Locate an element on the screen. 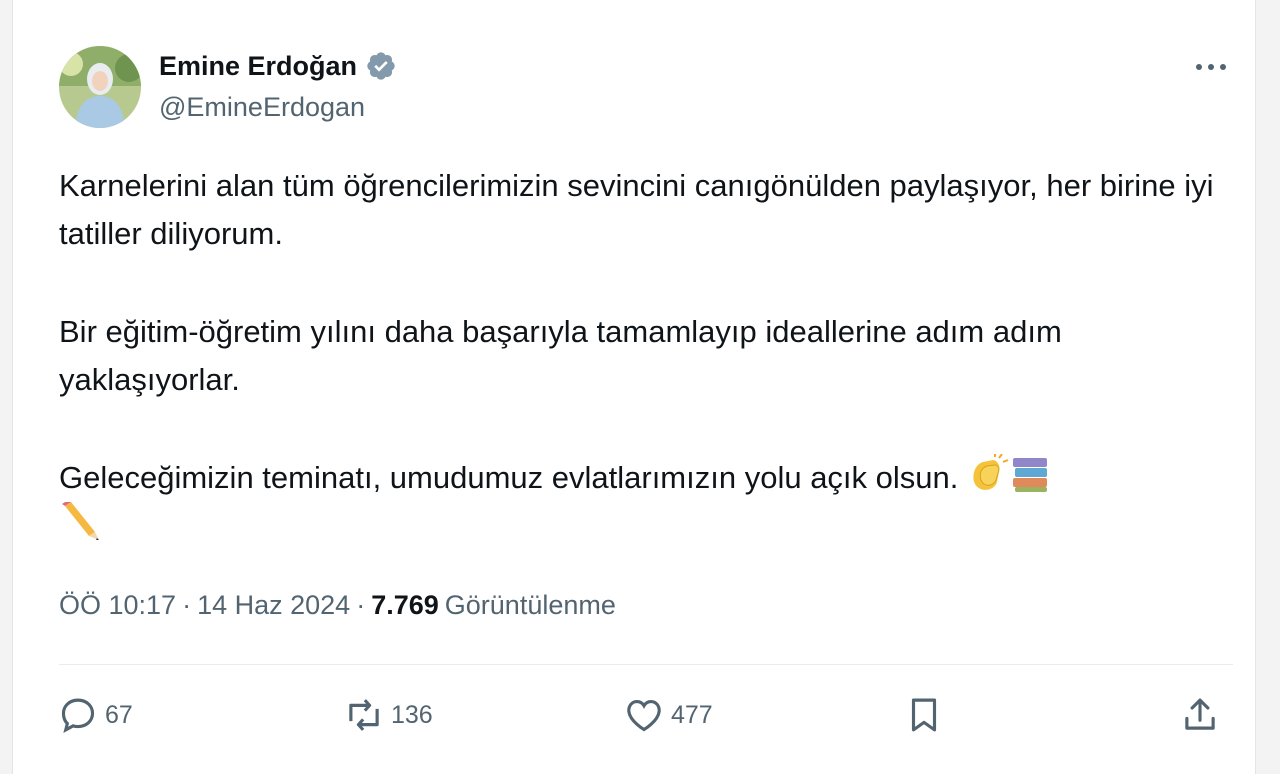  more-options-icon is located at coordinates (1211, 67).